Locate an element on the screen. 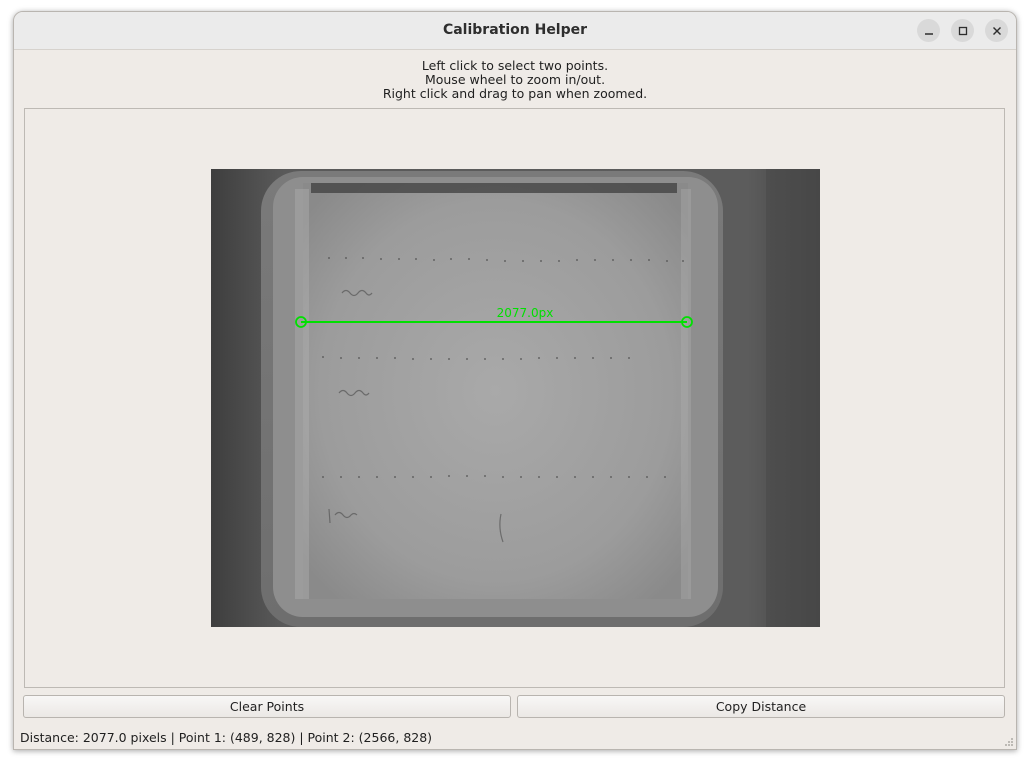  maximize-icon is located at coordinates (962, 30).